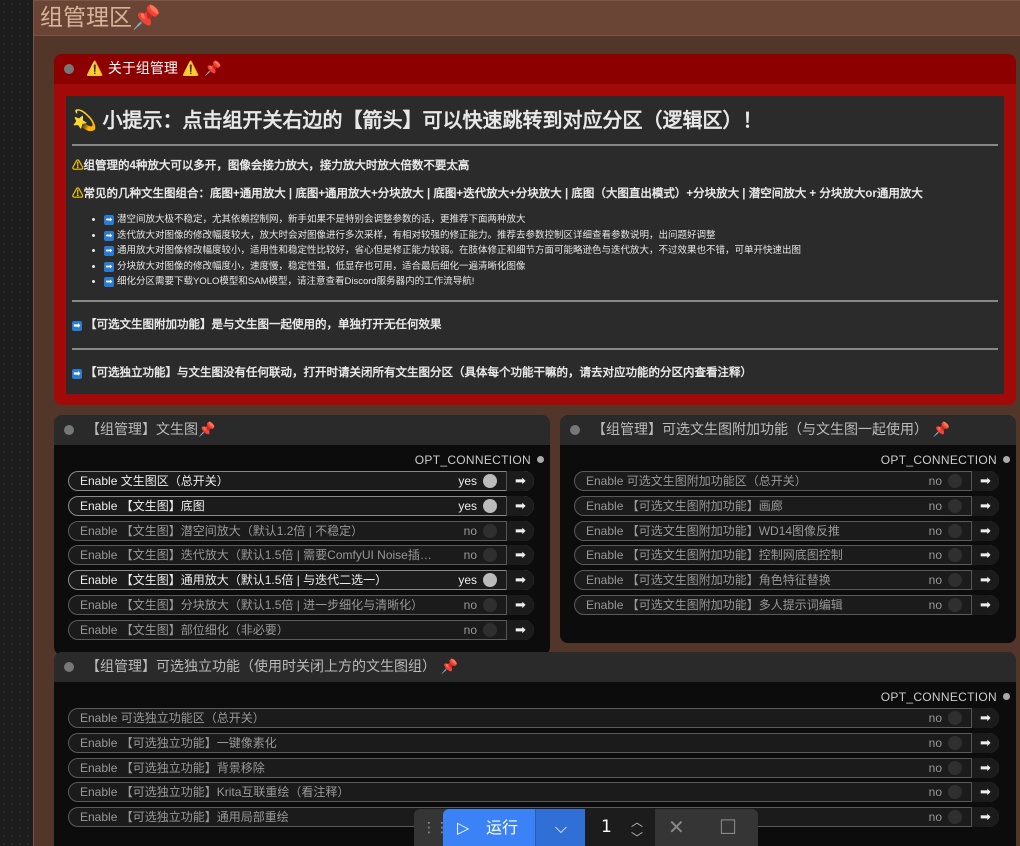 This screenshot has width=1020, height=846. Describe the element at coordinates (302, 430) in the screenshot. I see `node-title: 【组管理】文生图📌` at that location.